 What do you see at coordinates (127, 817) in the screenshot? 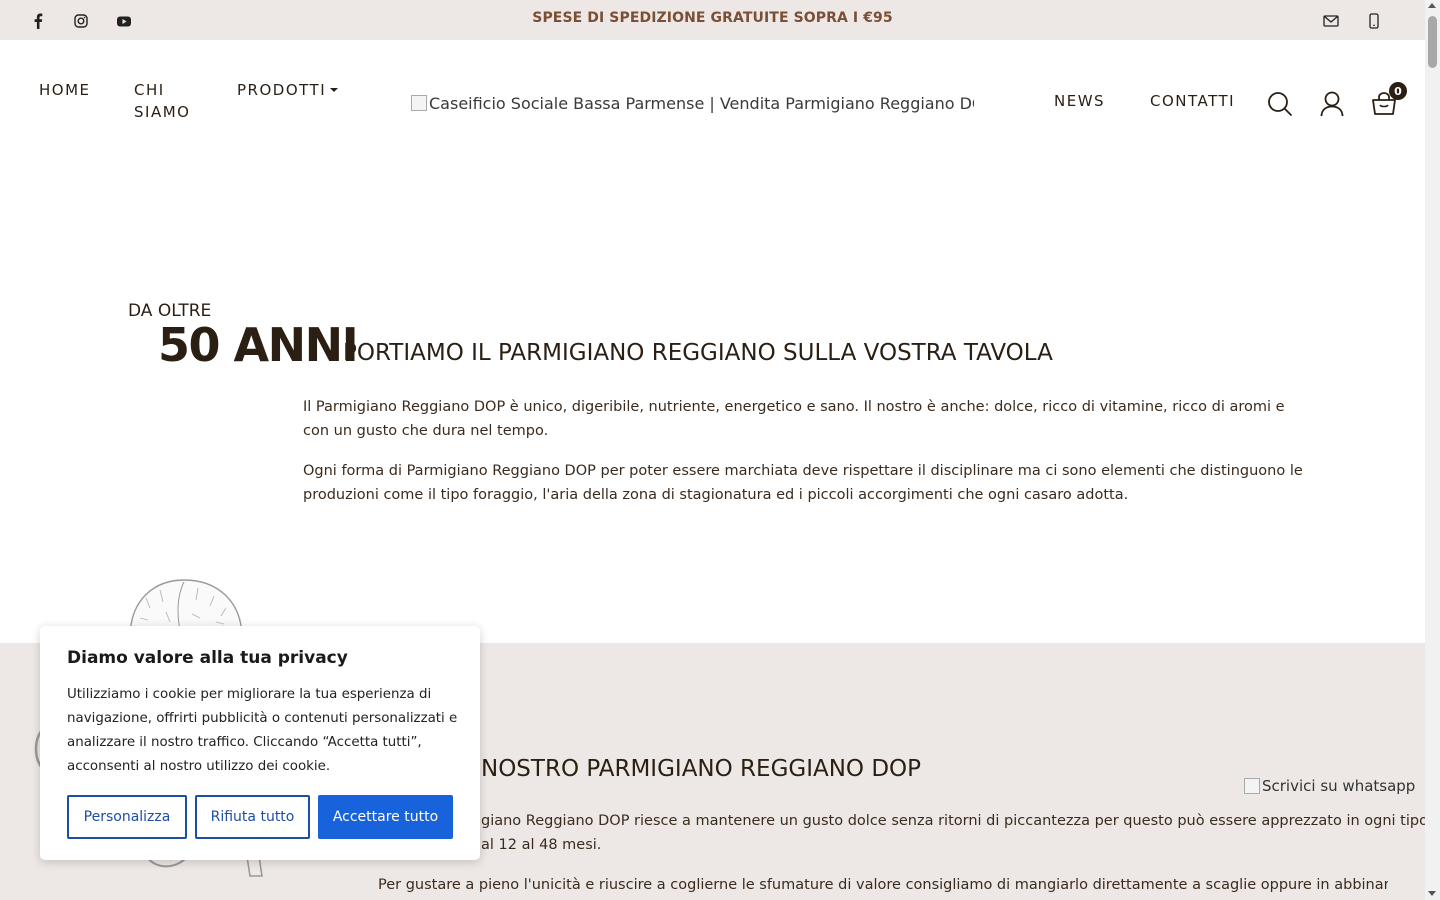
I see `cookie-customize-button: Personalizza` at bounding box center [127, 817].